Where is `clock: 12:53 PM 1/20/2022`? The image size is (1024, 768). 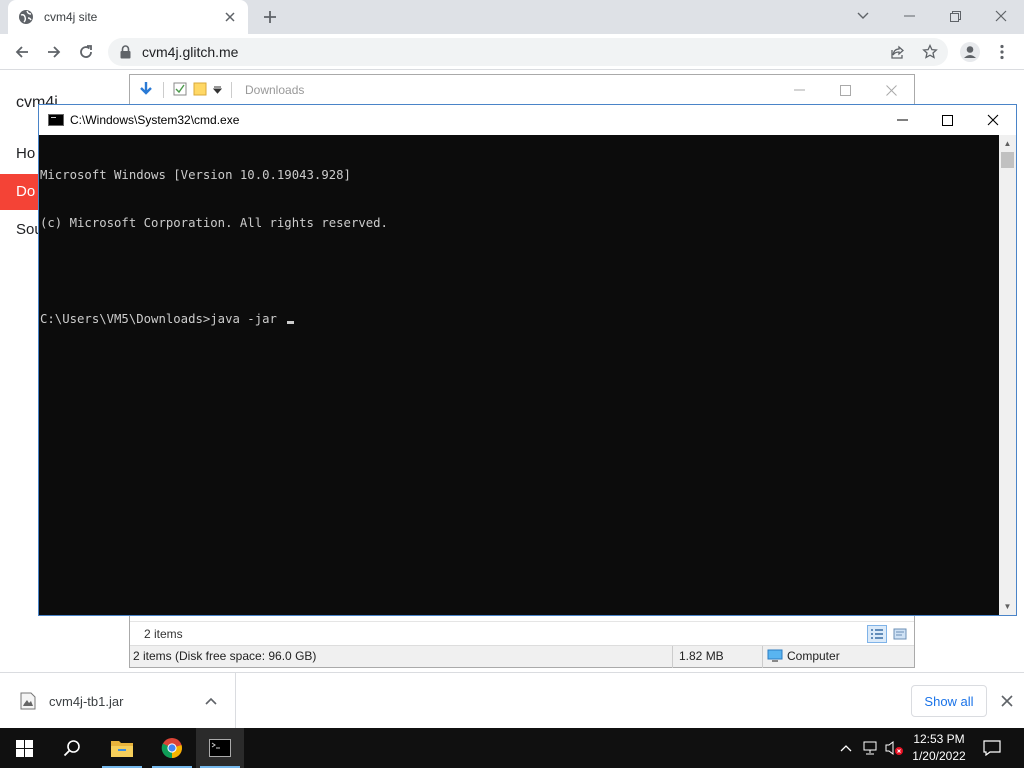 clock: 12:53 PM 1/20/2022 is located at coordinates (939, 748).